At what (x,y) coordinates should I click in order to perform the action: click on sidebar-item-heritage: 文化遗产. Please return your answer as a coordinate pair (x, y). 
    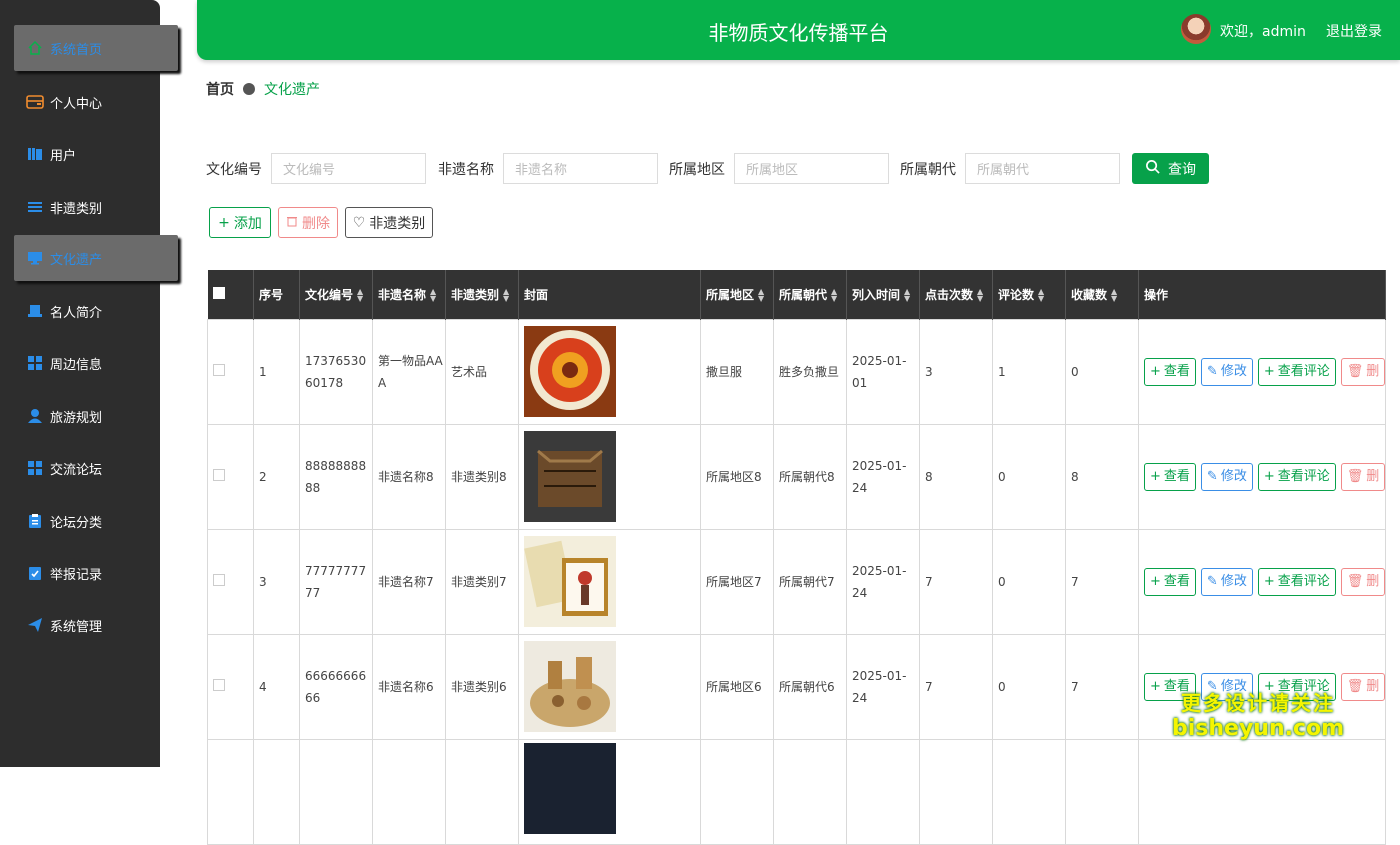
    Looking at the image, I should click on (96, 258).